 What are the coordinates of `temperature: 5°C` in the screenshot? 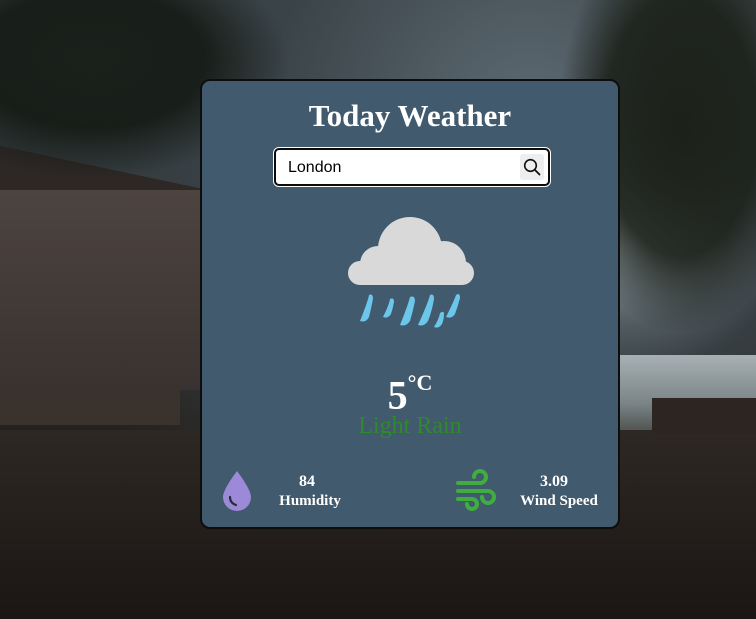 It's located at (410, 391).